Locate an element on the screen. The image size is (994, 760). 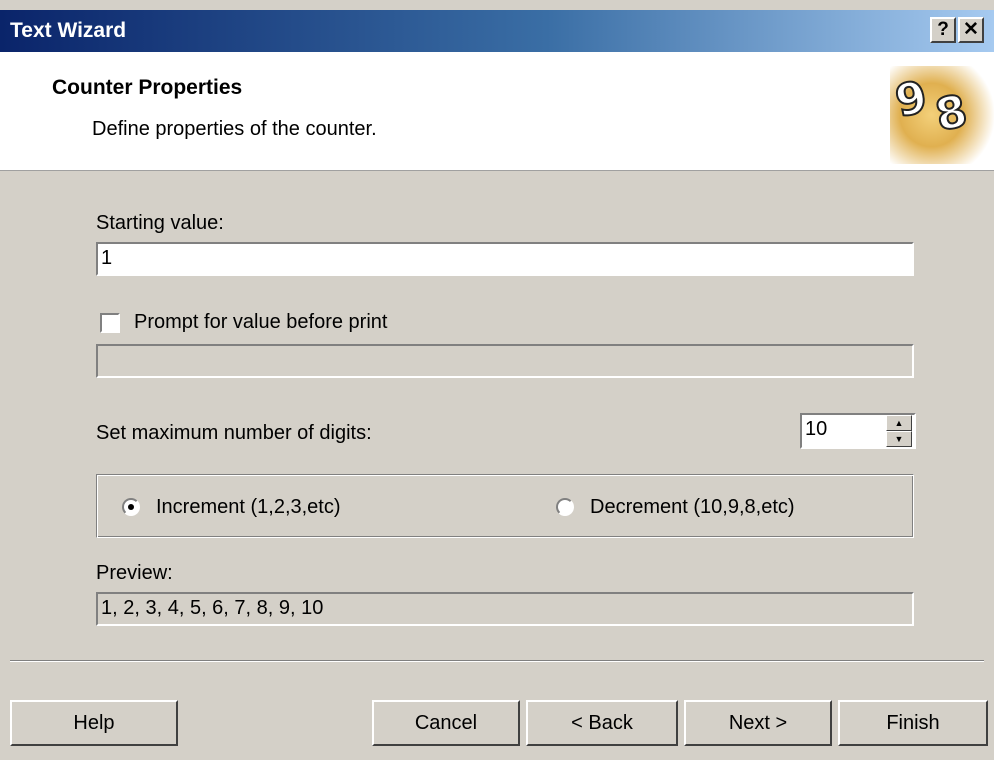
increment-label: Increment (1,2,3,etc) is located at coordinates (248, 507).